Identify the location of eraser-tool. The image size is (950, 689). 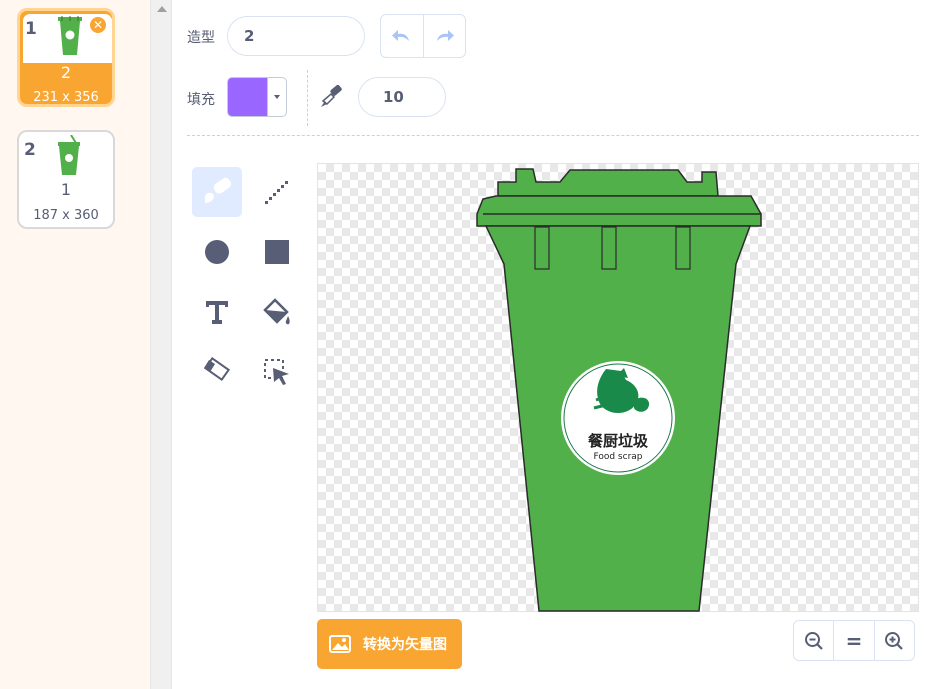
(217, 372).